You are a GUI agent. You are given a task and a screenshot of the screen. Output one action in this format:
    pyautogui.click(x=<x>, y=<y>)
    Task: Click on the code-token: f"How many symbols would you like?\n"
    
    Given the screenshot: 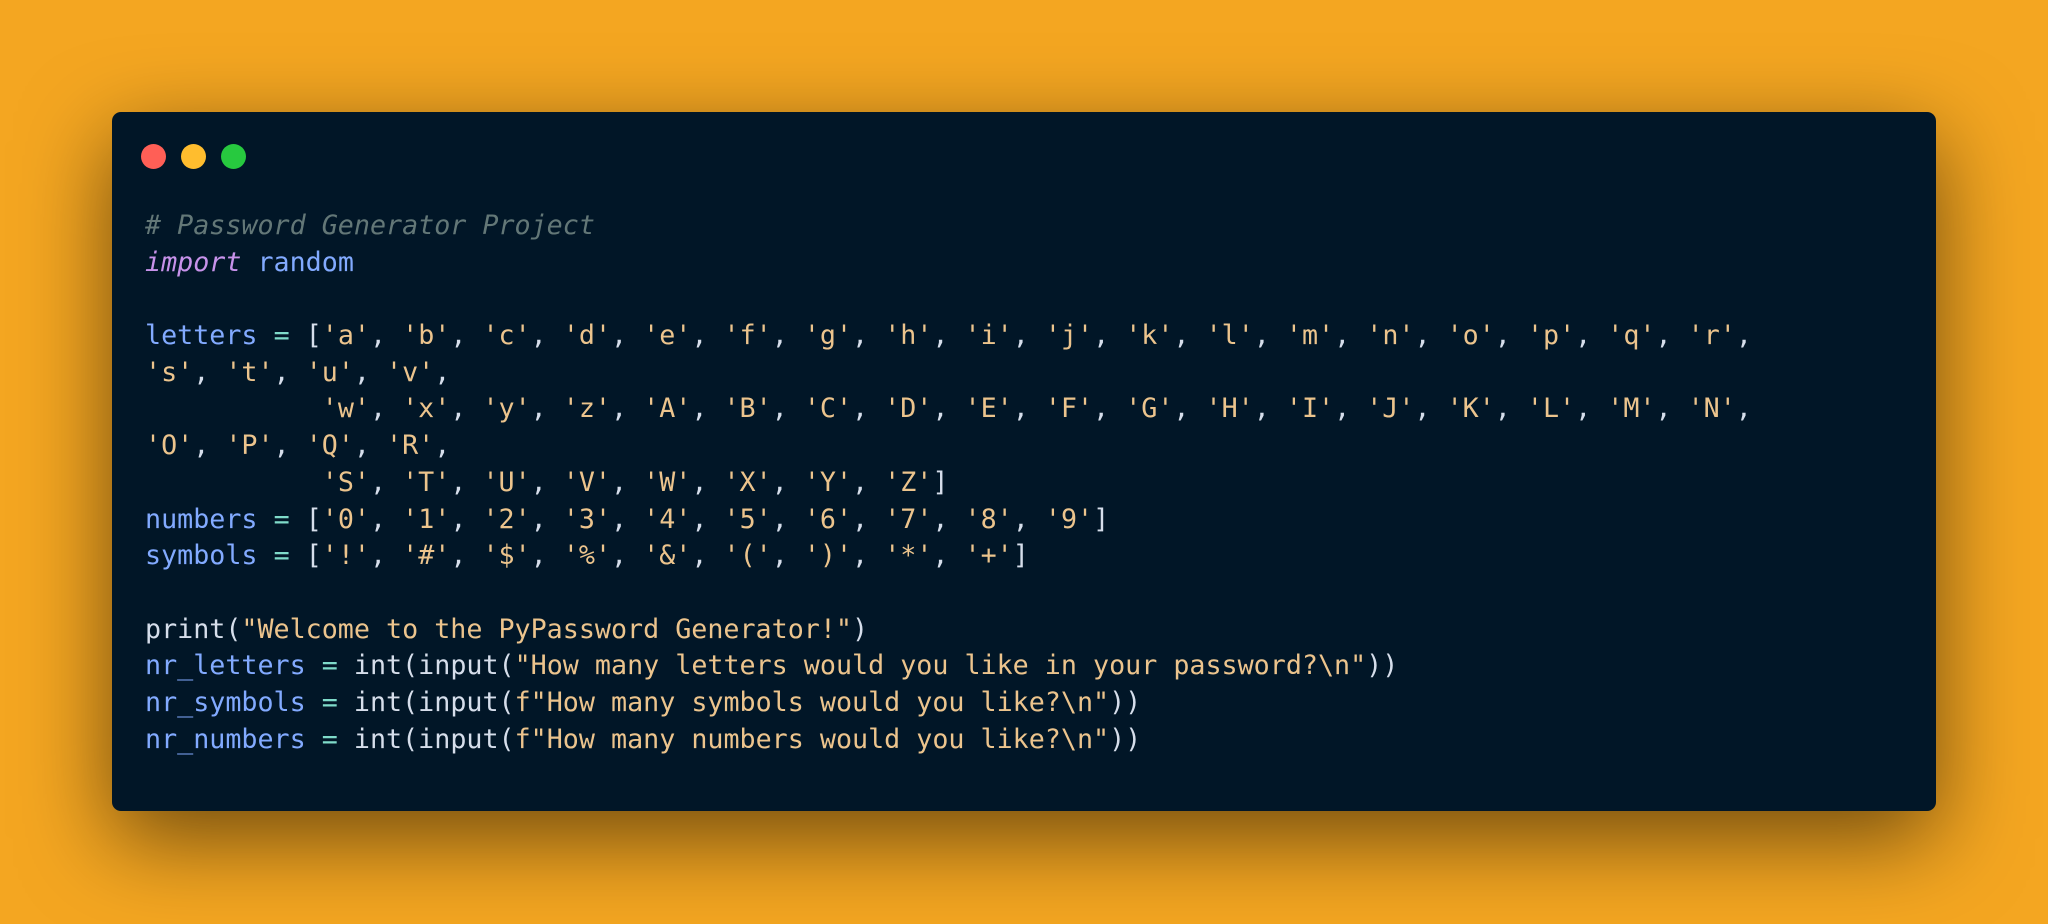 What is the action you would take?
    pyautogui.click(x=812, y=702)
    